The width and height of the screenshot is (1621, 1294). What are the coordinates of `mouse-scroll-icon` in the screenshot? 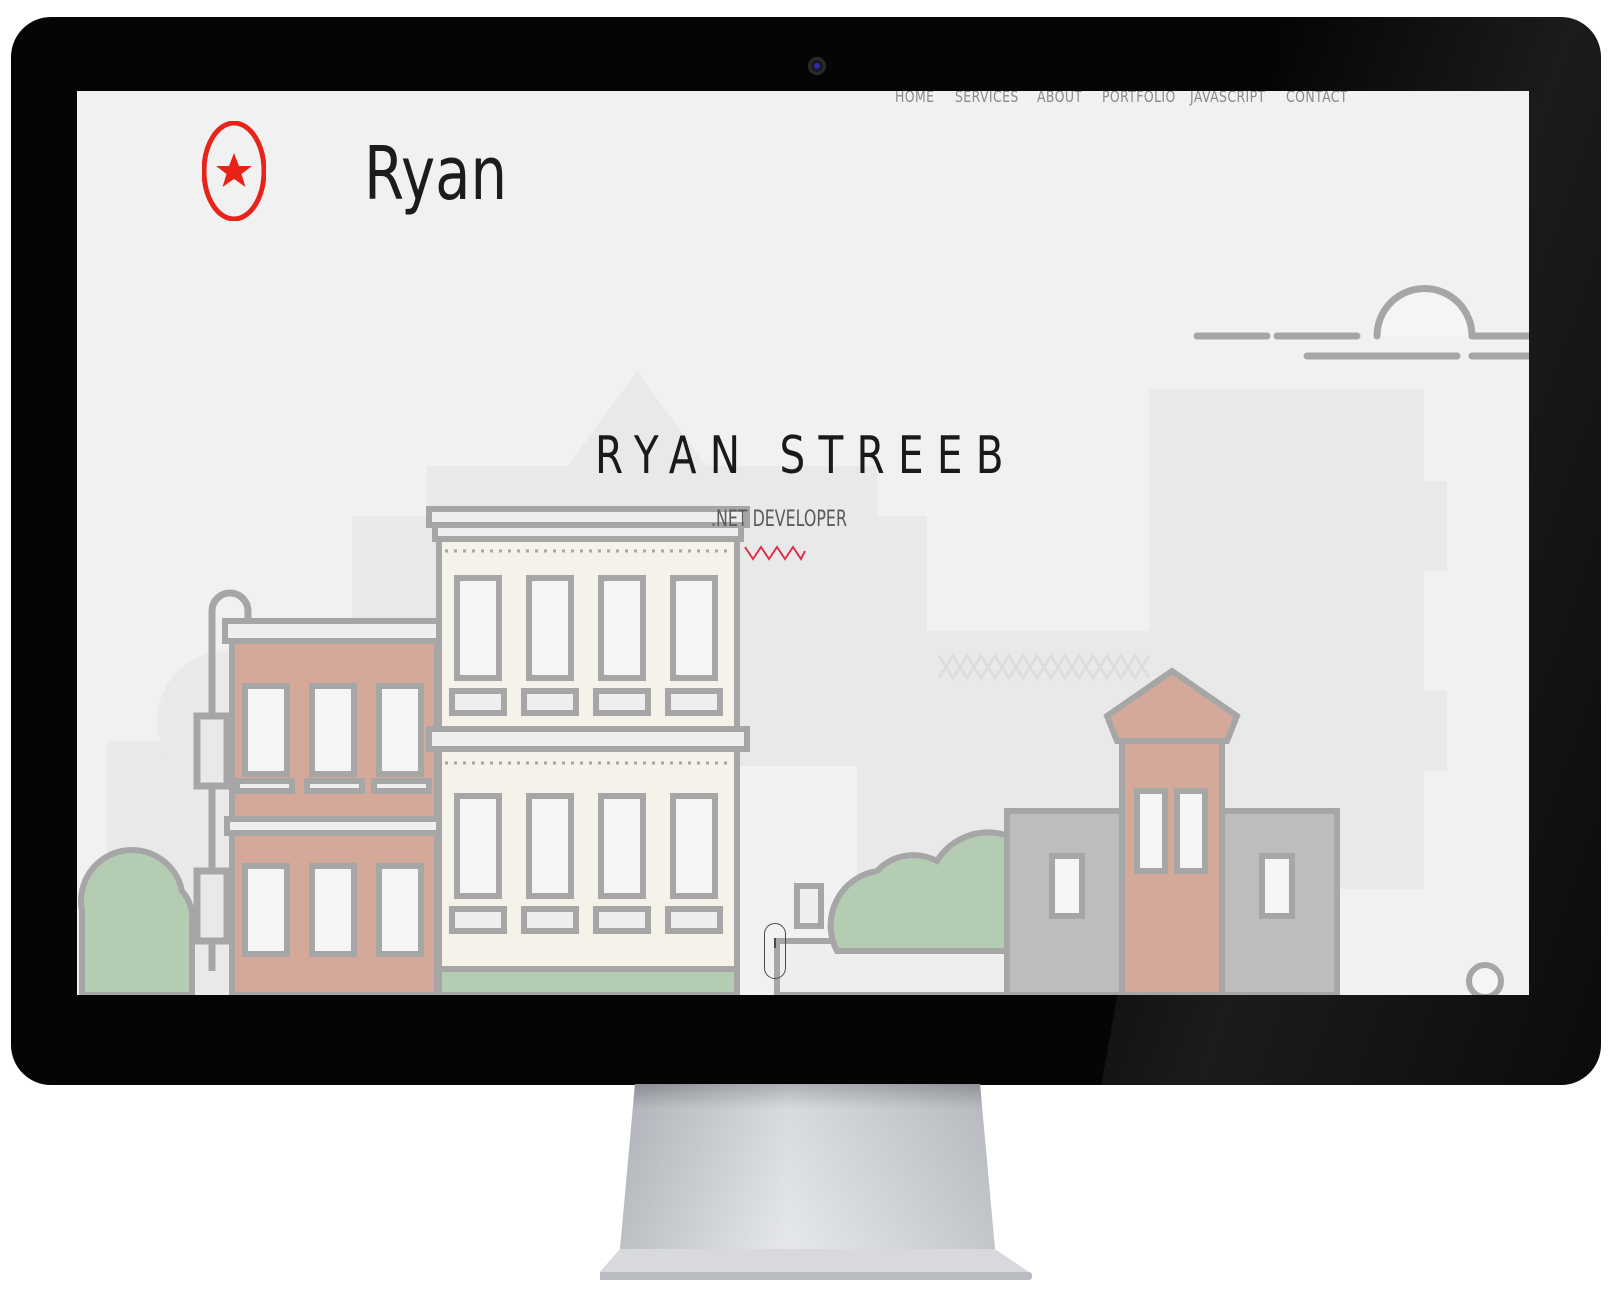 It's located at (775, 951).